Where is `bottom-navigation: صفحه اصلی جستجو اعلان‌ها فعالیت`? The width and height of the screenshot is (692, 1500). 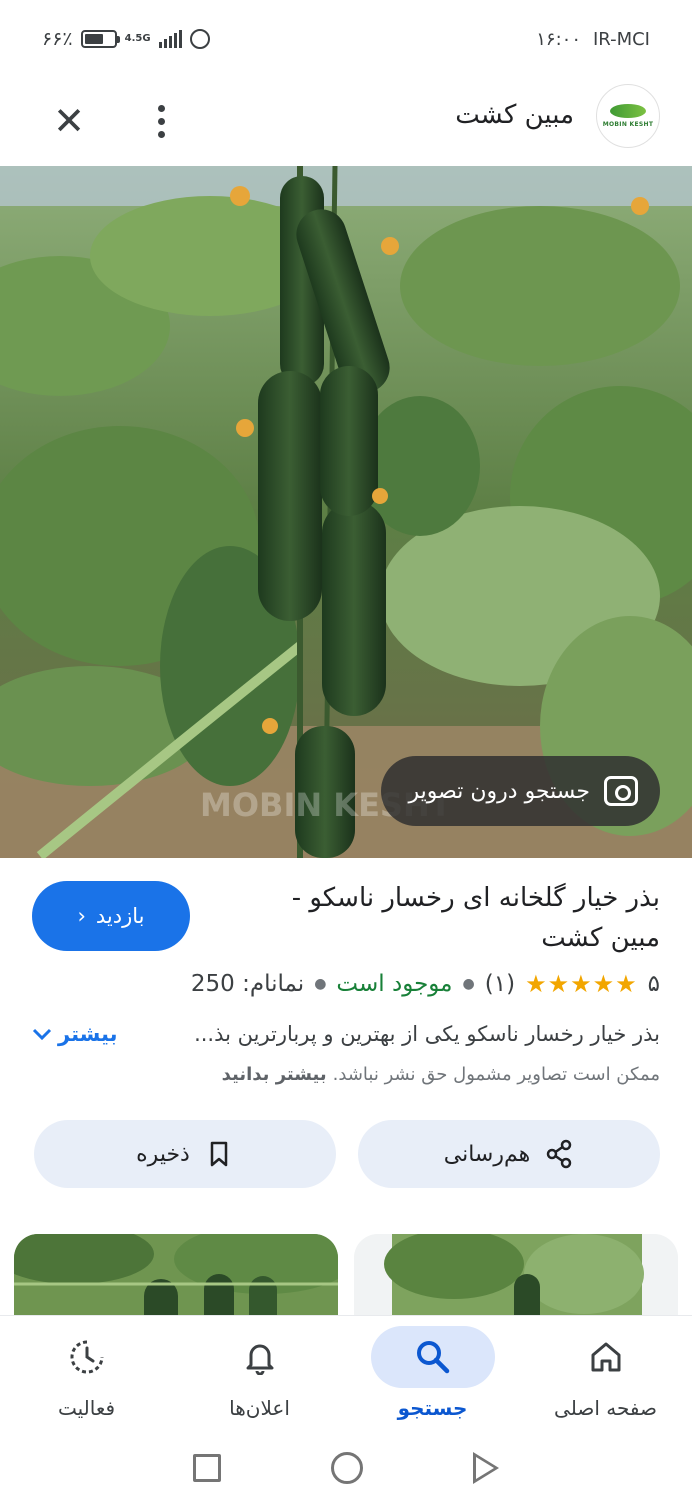
bottom-navigation: صفحه اصلی جستجو اعلان‌ها فعالیت is located at coordinates (346, 1376).